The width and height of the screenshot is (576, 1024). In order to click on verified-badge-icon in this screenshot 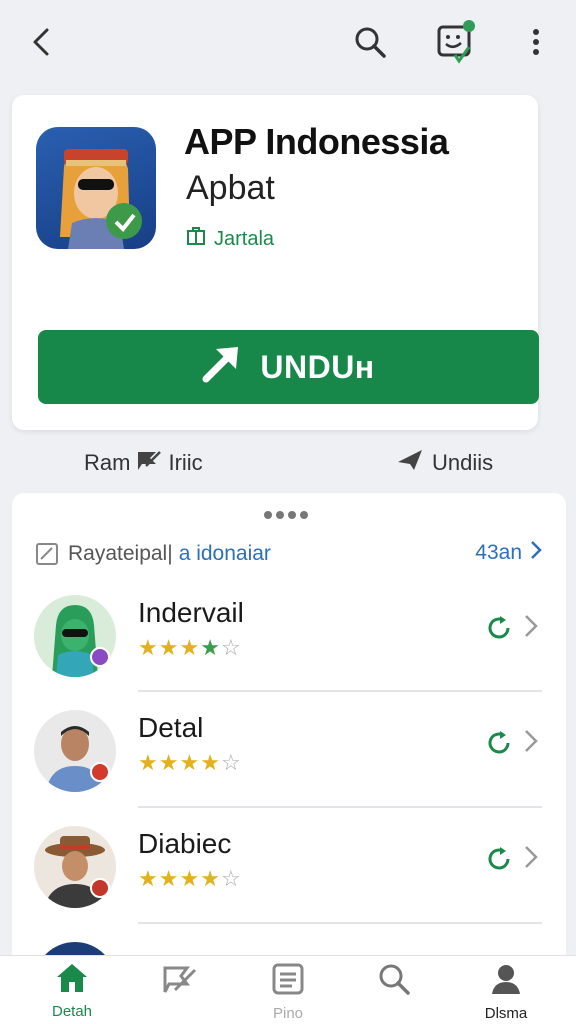, I will do `click(100, 657)`.